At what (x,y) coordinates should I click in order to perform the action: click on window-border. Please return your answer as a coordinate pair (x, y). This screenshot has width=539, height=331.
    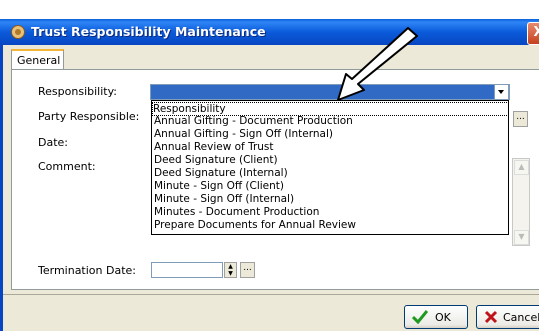
    Looking at the image, I should click on (1, 188).